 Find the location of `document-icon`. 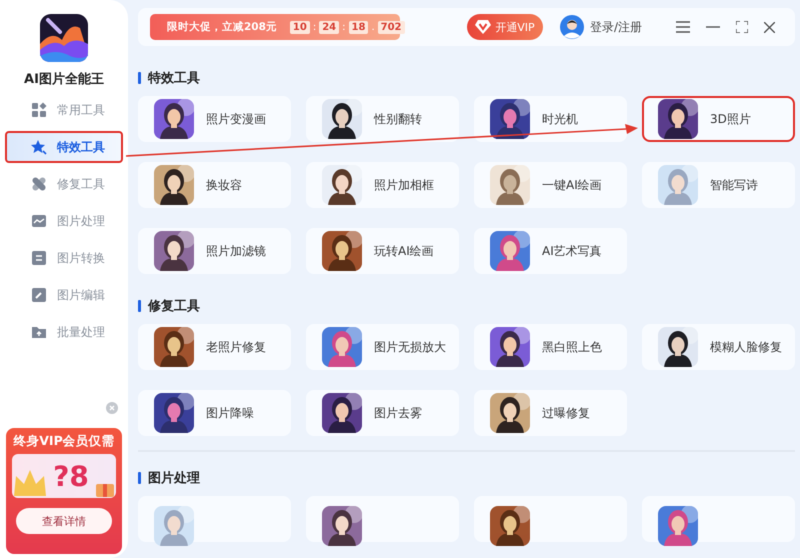

document-icon is located at coordinates (39, 258).